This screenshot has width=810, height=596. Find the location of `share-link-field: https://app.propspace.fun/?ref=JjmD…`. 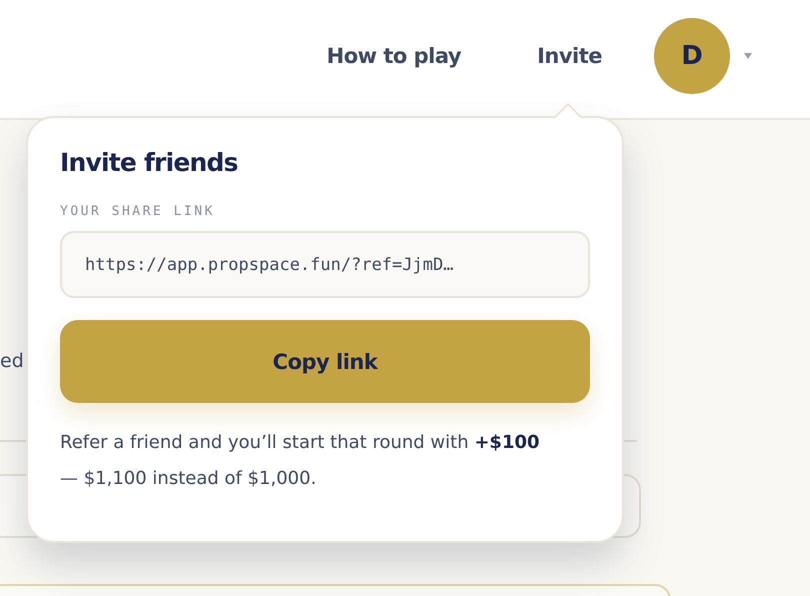

share-link-field: https://app.propspace.fun/?ref=JjmD… is located at coordinates (325, 264).